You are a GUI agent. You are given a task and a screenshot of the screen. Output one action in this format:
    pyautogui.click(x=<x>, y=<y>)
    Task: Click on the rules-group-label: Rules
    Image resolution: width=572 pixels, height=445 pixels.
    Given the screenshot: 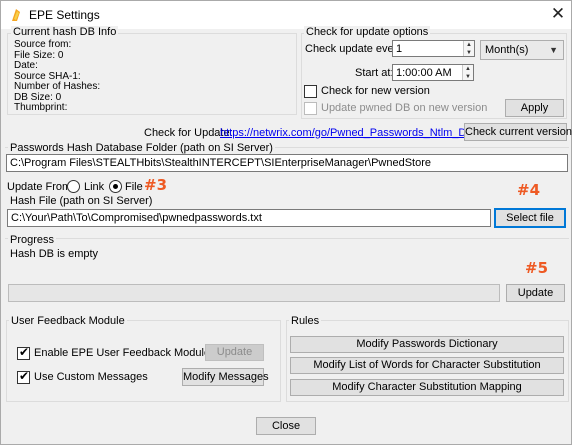 What is the action you would take?
    pyautogui.click(x=305, y=321)
    